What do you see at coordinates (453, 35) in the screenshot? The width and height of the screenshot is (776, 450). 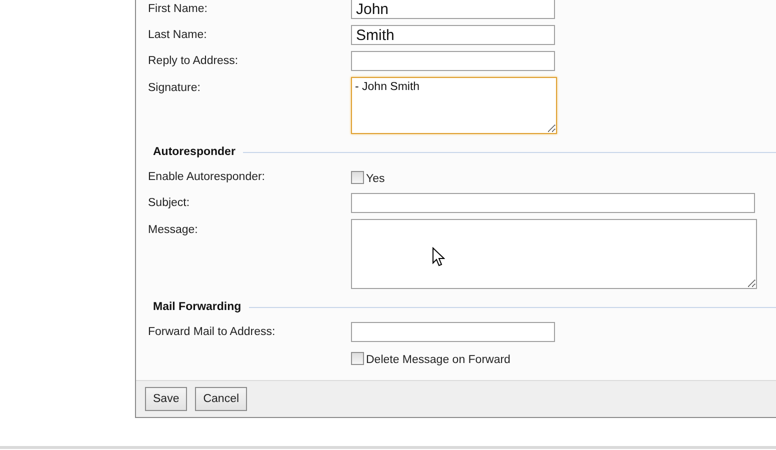 I see `text-field: Smith` at bounding box center [453, 35].